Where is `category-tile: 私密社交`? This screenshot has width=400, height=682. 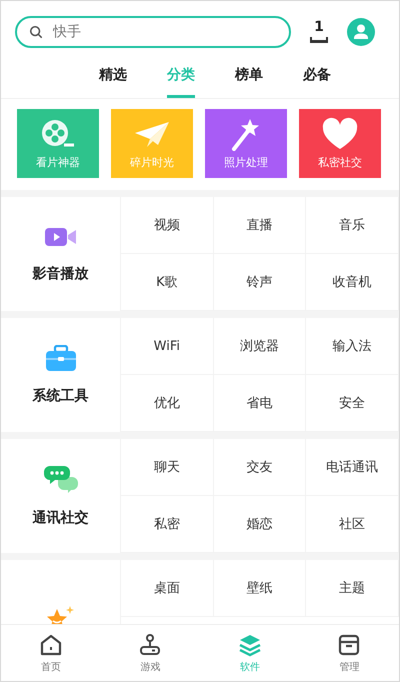
category-tile: 私密社交 is located at coordinates (340, 143).